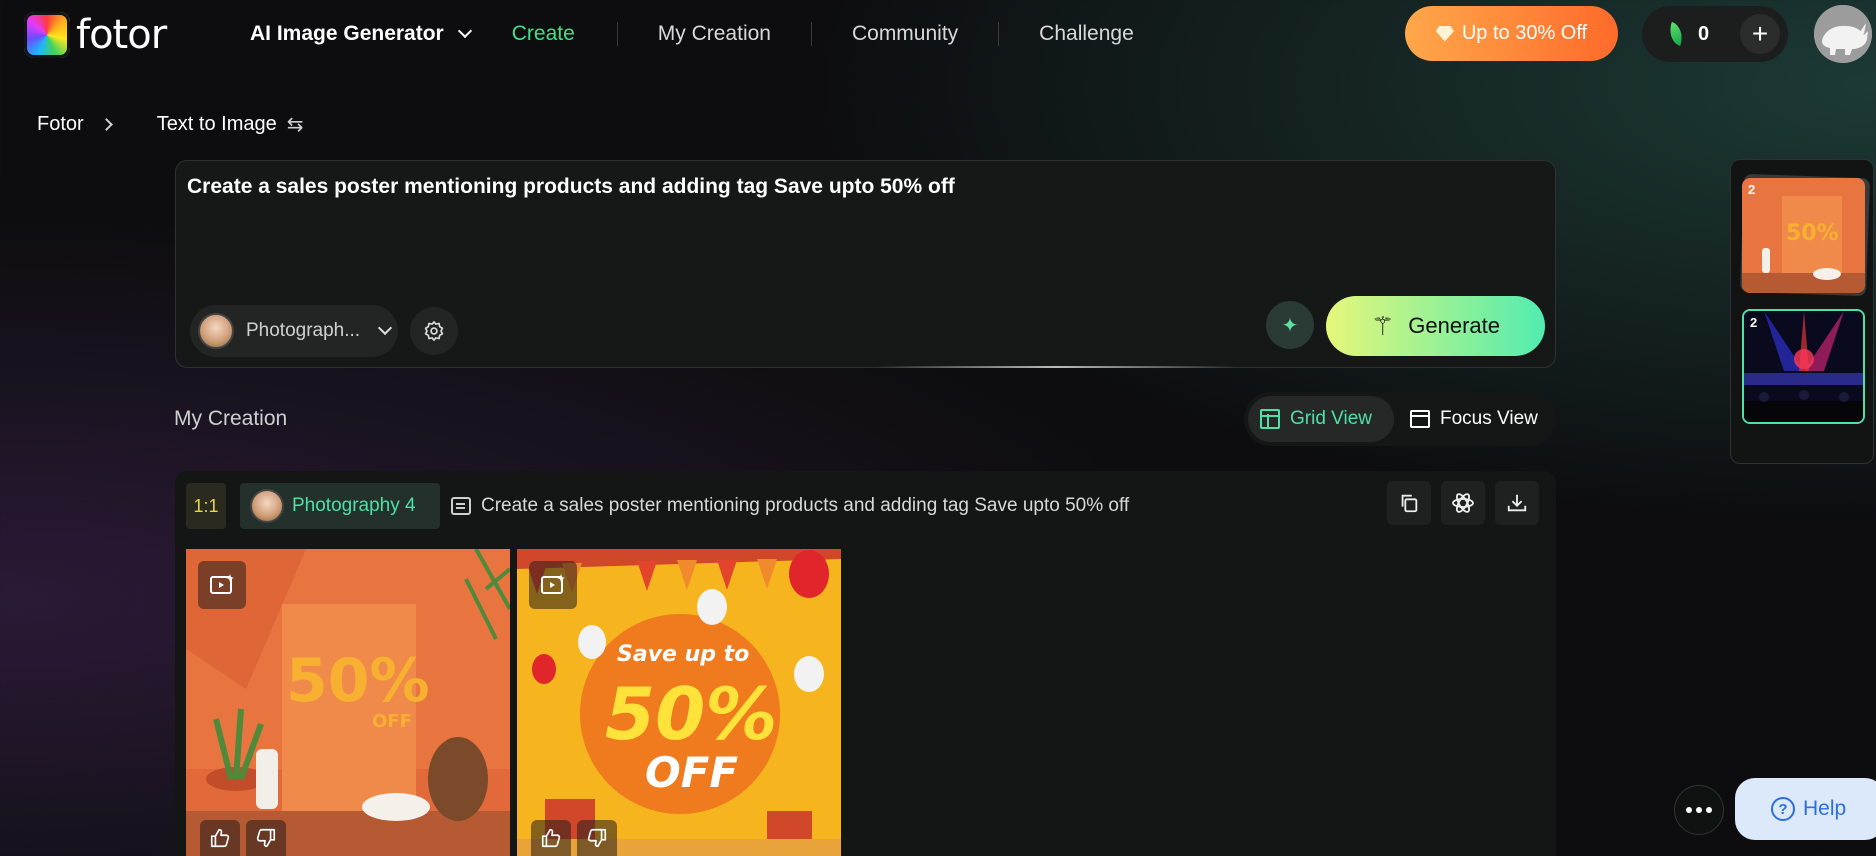  I want to click on focus-view-label: Focus View, so click(1489, 418).